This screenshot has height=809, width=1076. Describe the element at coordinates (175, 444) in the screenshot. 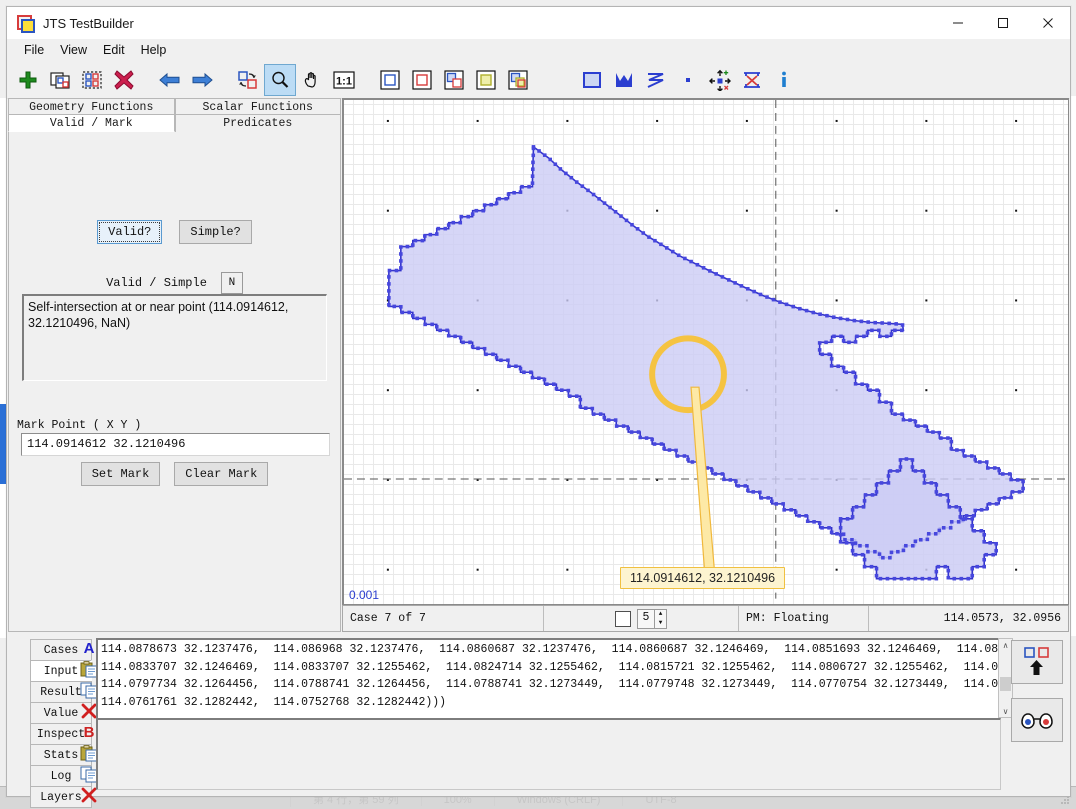

I see `mark-point-input: 114.0914612 32.1210496` at that location.